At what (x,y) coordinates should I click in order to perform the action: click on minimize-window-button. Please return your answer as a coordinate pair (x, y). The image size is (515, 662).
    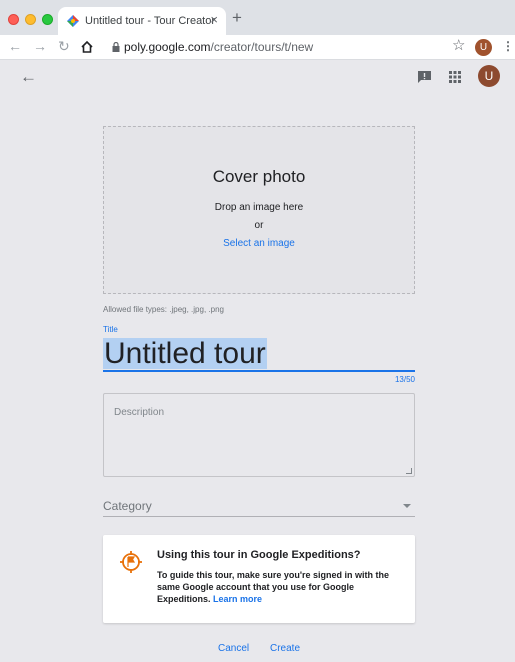
    Looking at the image, I should click on (30, 19).